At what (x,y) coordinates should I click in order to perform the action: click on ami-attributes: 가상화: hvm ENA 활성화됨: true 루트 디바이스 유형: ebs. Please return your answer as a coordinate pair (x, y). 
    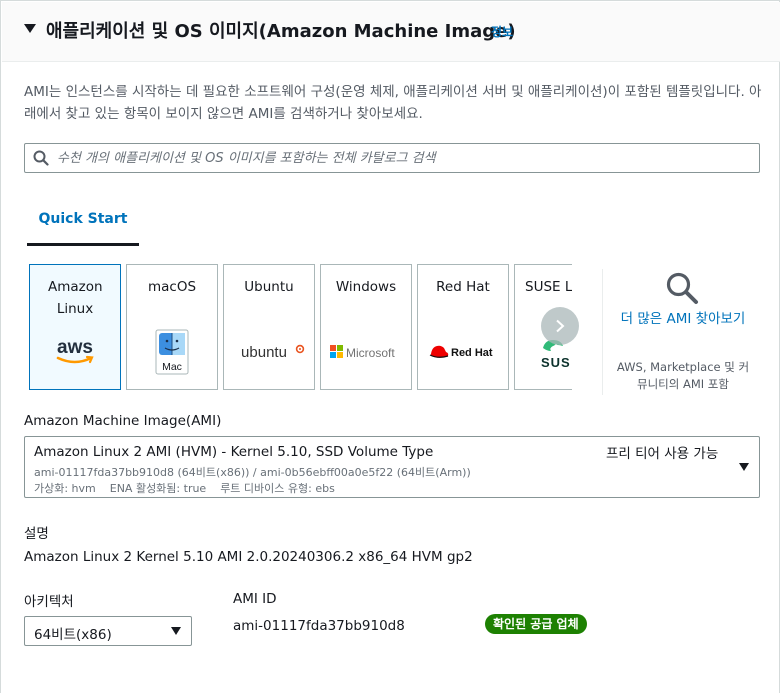
    Looking at the image, I should click on (184, 488).